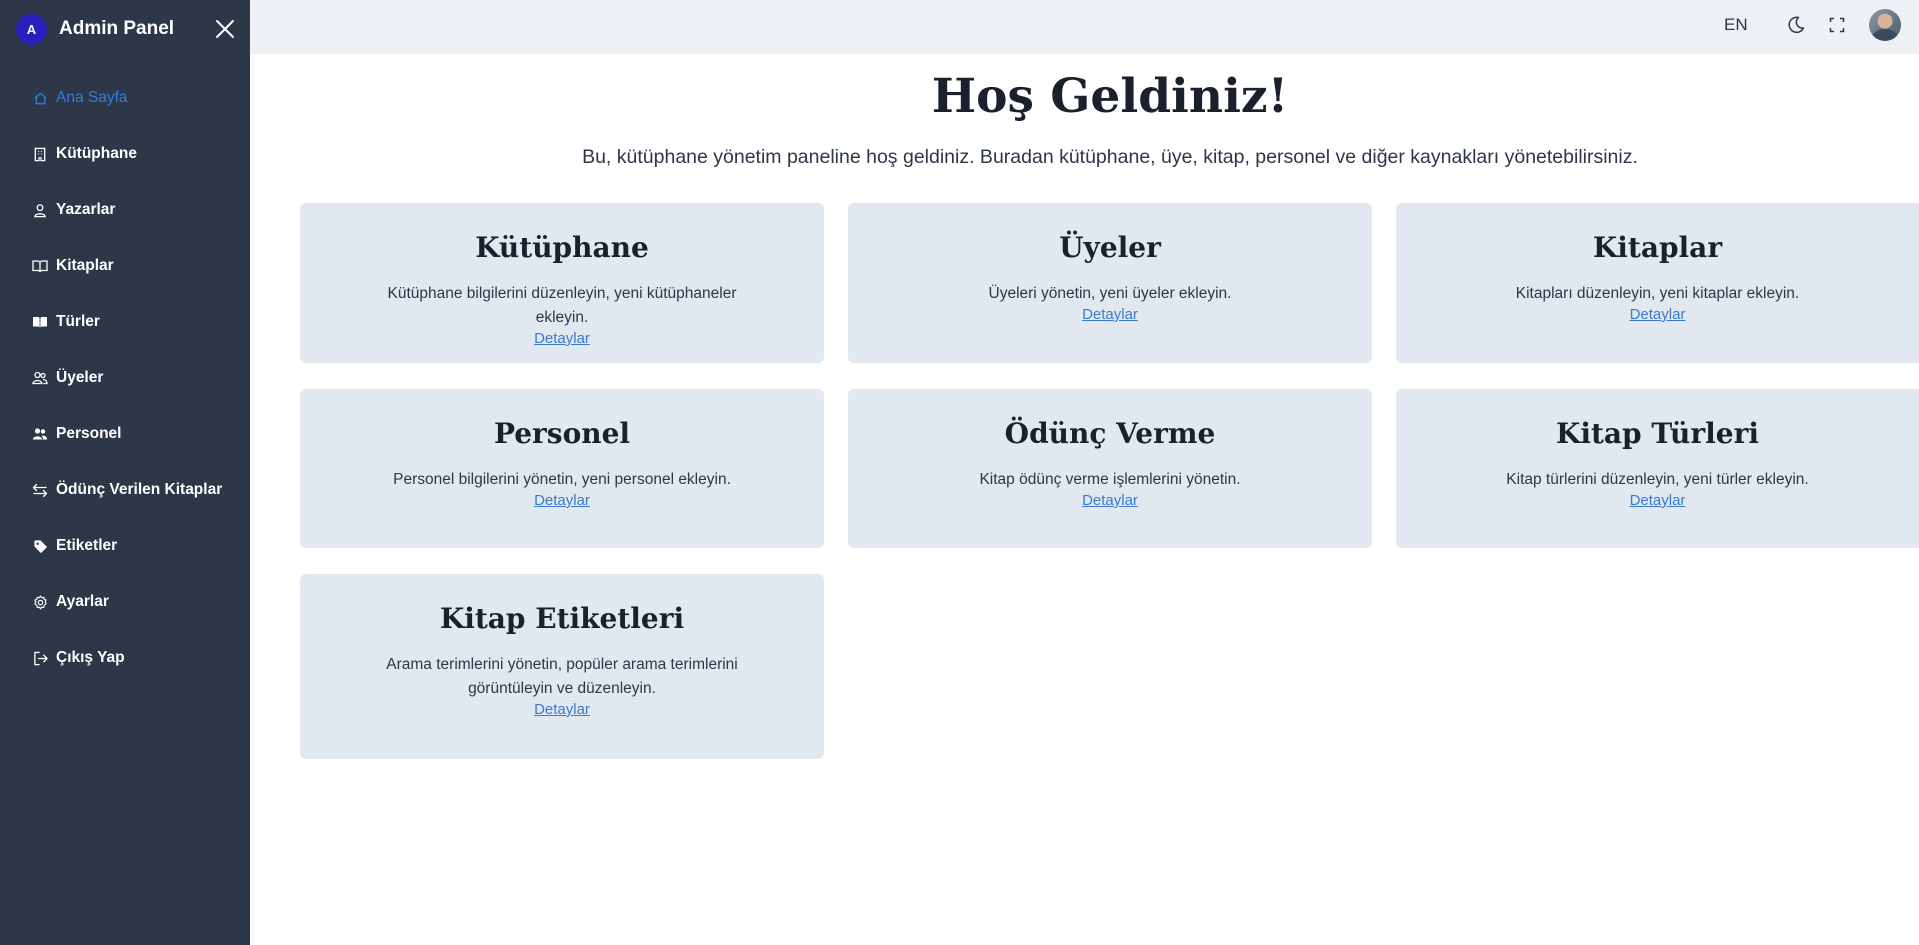 The width and height of the screenshot is (1919, 945). Describe the element at coordinates (40, 546) in the screenshot. I see `tag-icon` at that location.